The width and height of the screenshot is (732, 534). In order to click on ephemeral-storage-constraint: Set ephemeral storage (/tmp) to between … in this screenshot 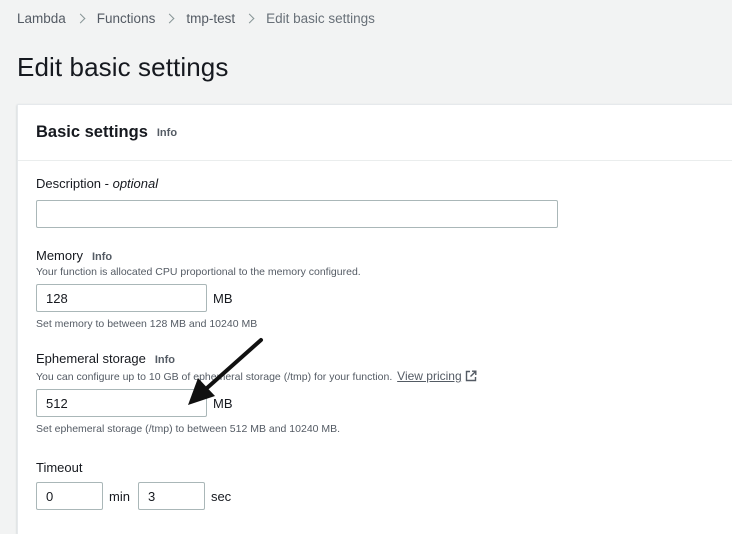, I will do `click(188, 429)`.